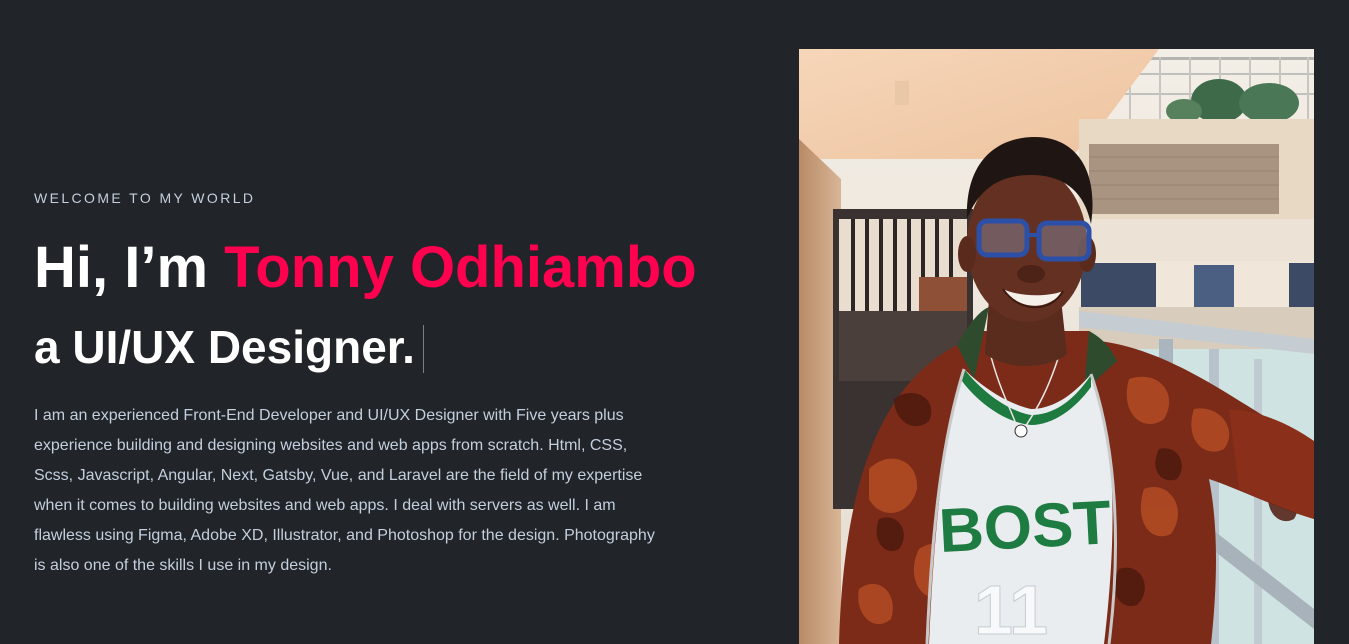 This screenshot has height=644, width=1349. What do you see at coordinates (423, 349) in the screenshot?
I see `typing-cursor` at bounding box center [423, 349].